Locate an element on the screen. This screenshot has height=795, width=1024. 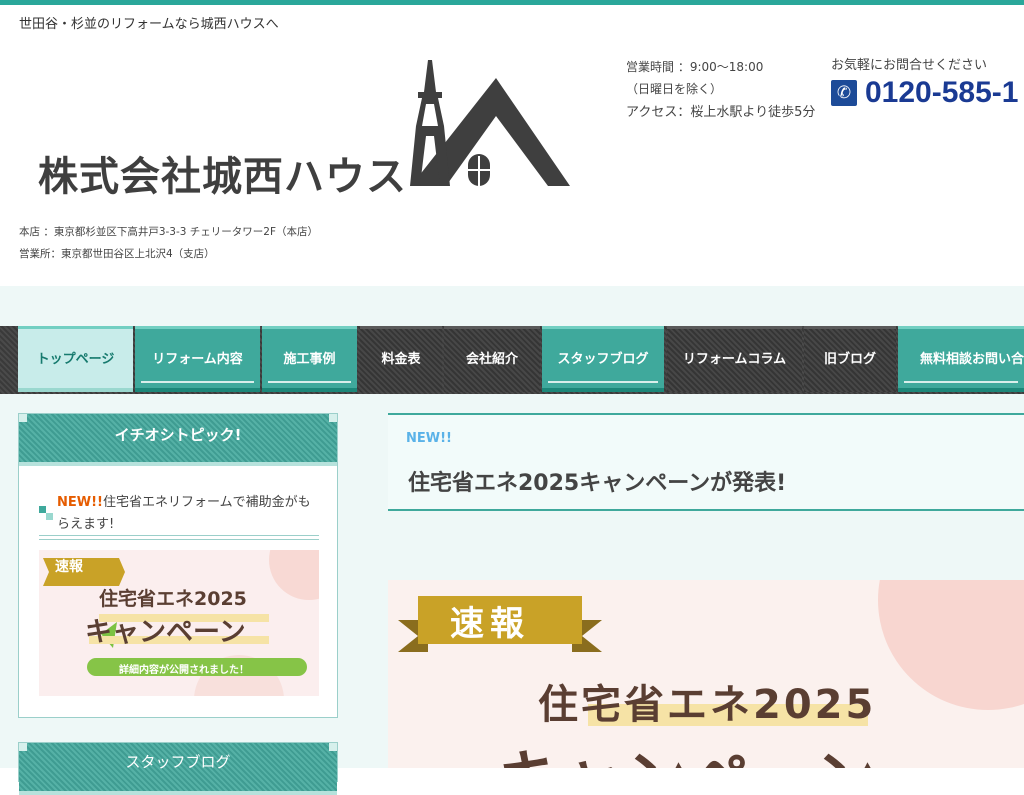
contact-block: お気軽にお問合せください ✆ 0120-585-1 is located at coordinates (924, 81).